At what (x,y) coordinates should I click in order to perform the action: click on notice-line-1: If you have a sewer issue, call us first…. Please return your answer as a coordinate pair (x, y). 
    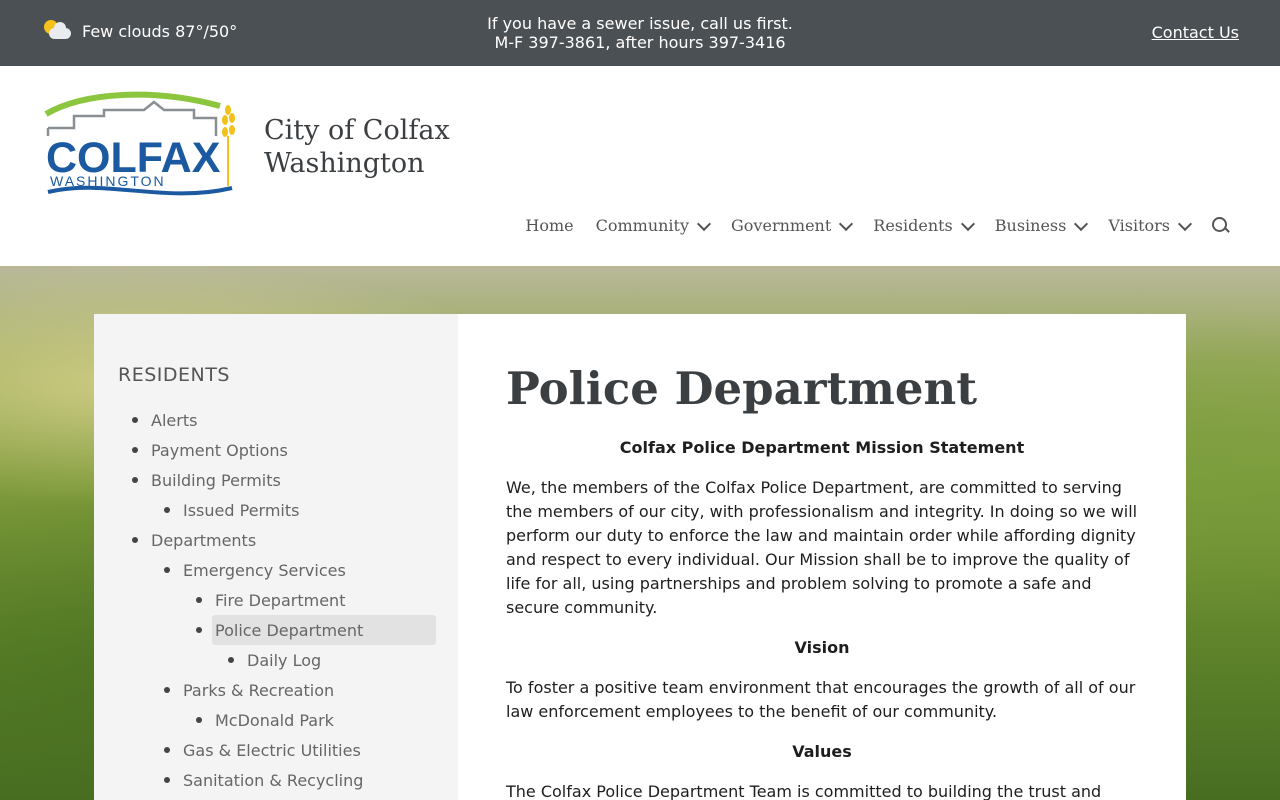
    Looking at the image, I should click on (640, 23).